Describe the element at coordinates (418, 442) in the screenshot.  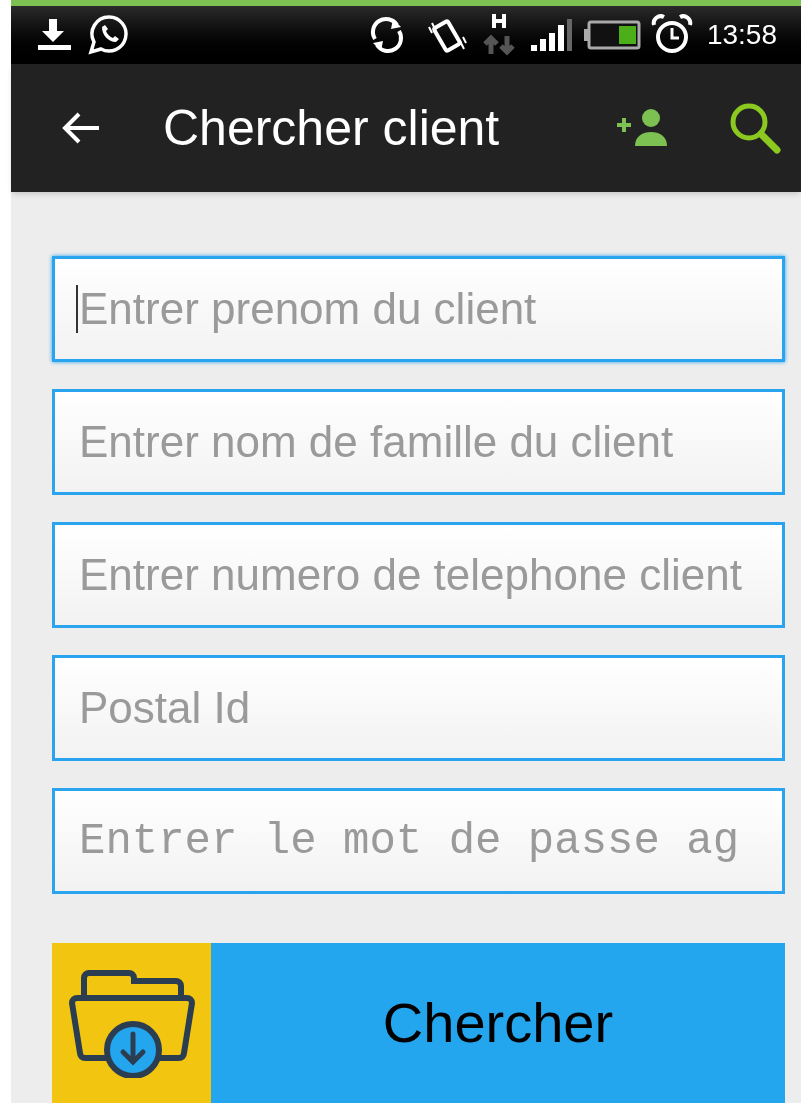
I see `input-field: Entrer nom de famille du client` at that location.